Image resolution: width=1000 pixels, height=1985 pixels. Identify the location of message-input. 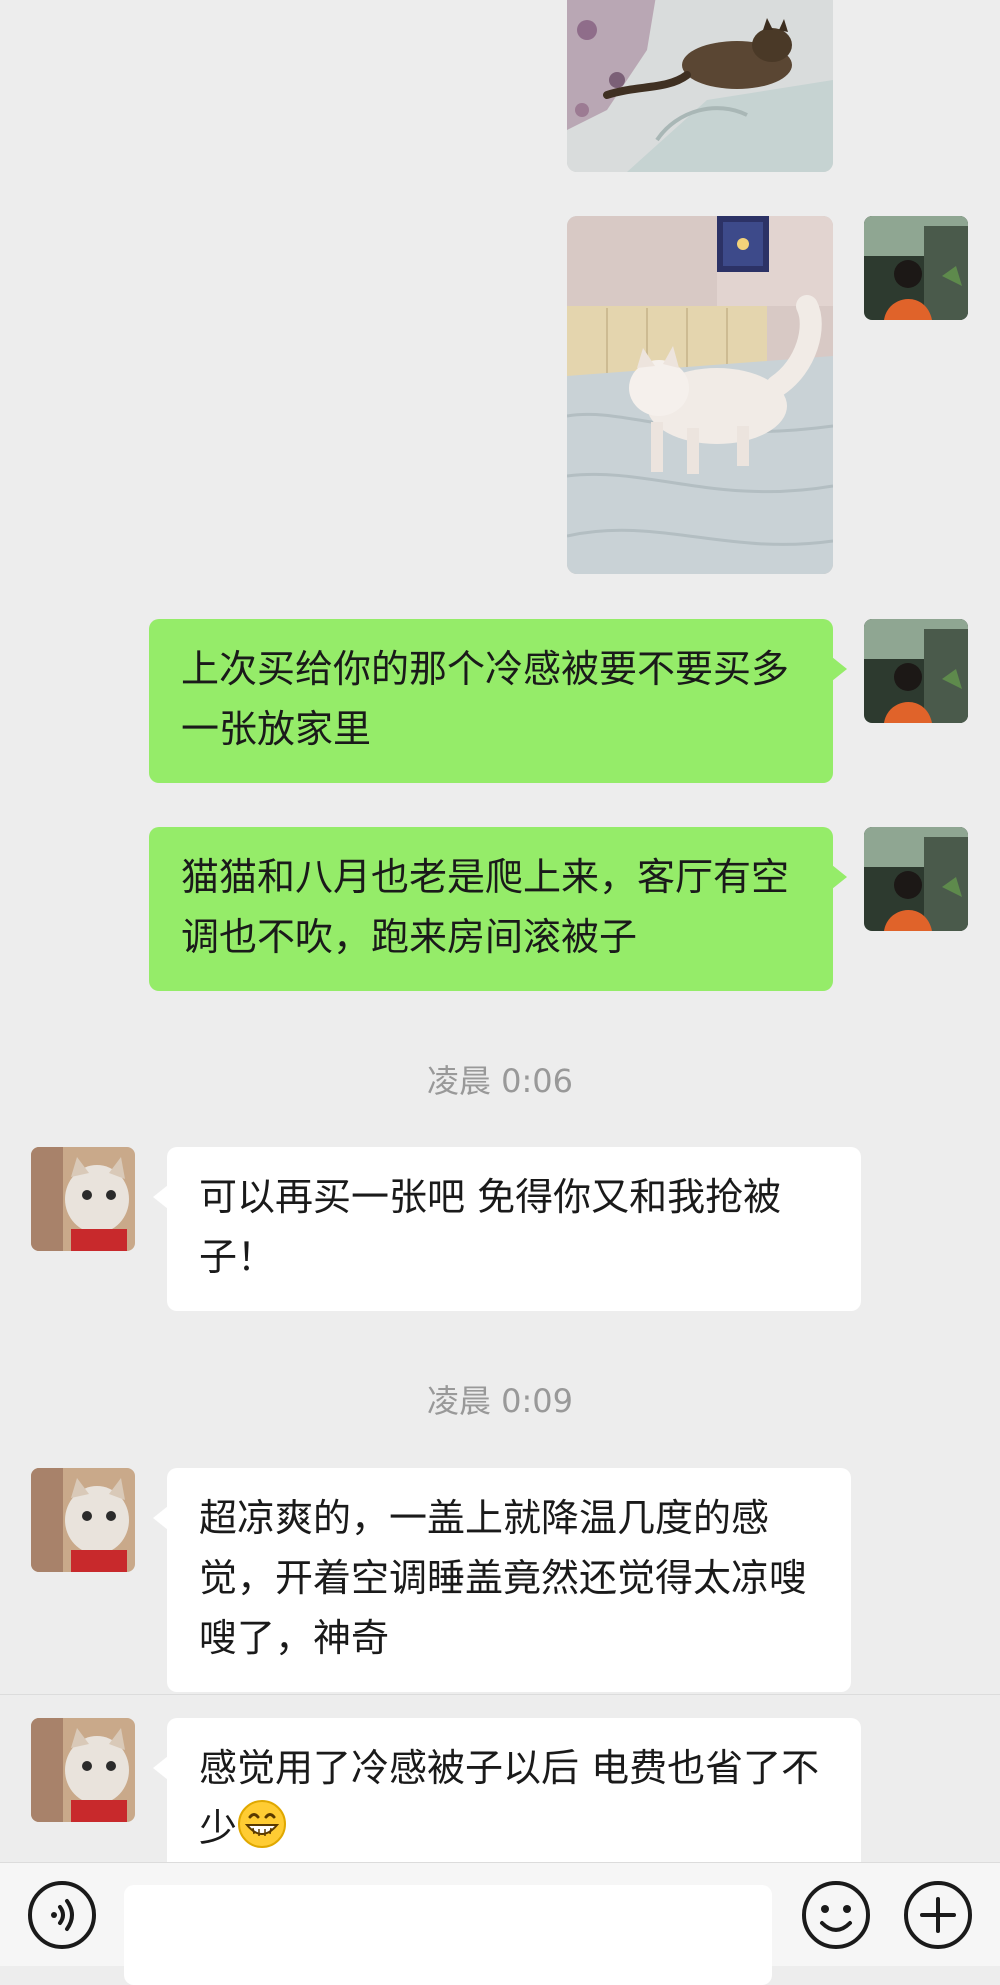
(448, 1935).